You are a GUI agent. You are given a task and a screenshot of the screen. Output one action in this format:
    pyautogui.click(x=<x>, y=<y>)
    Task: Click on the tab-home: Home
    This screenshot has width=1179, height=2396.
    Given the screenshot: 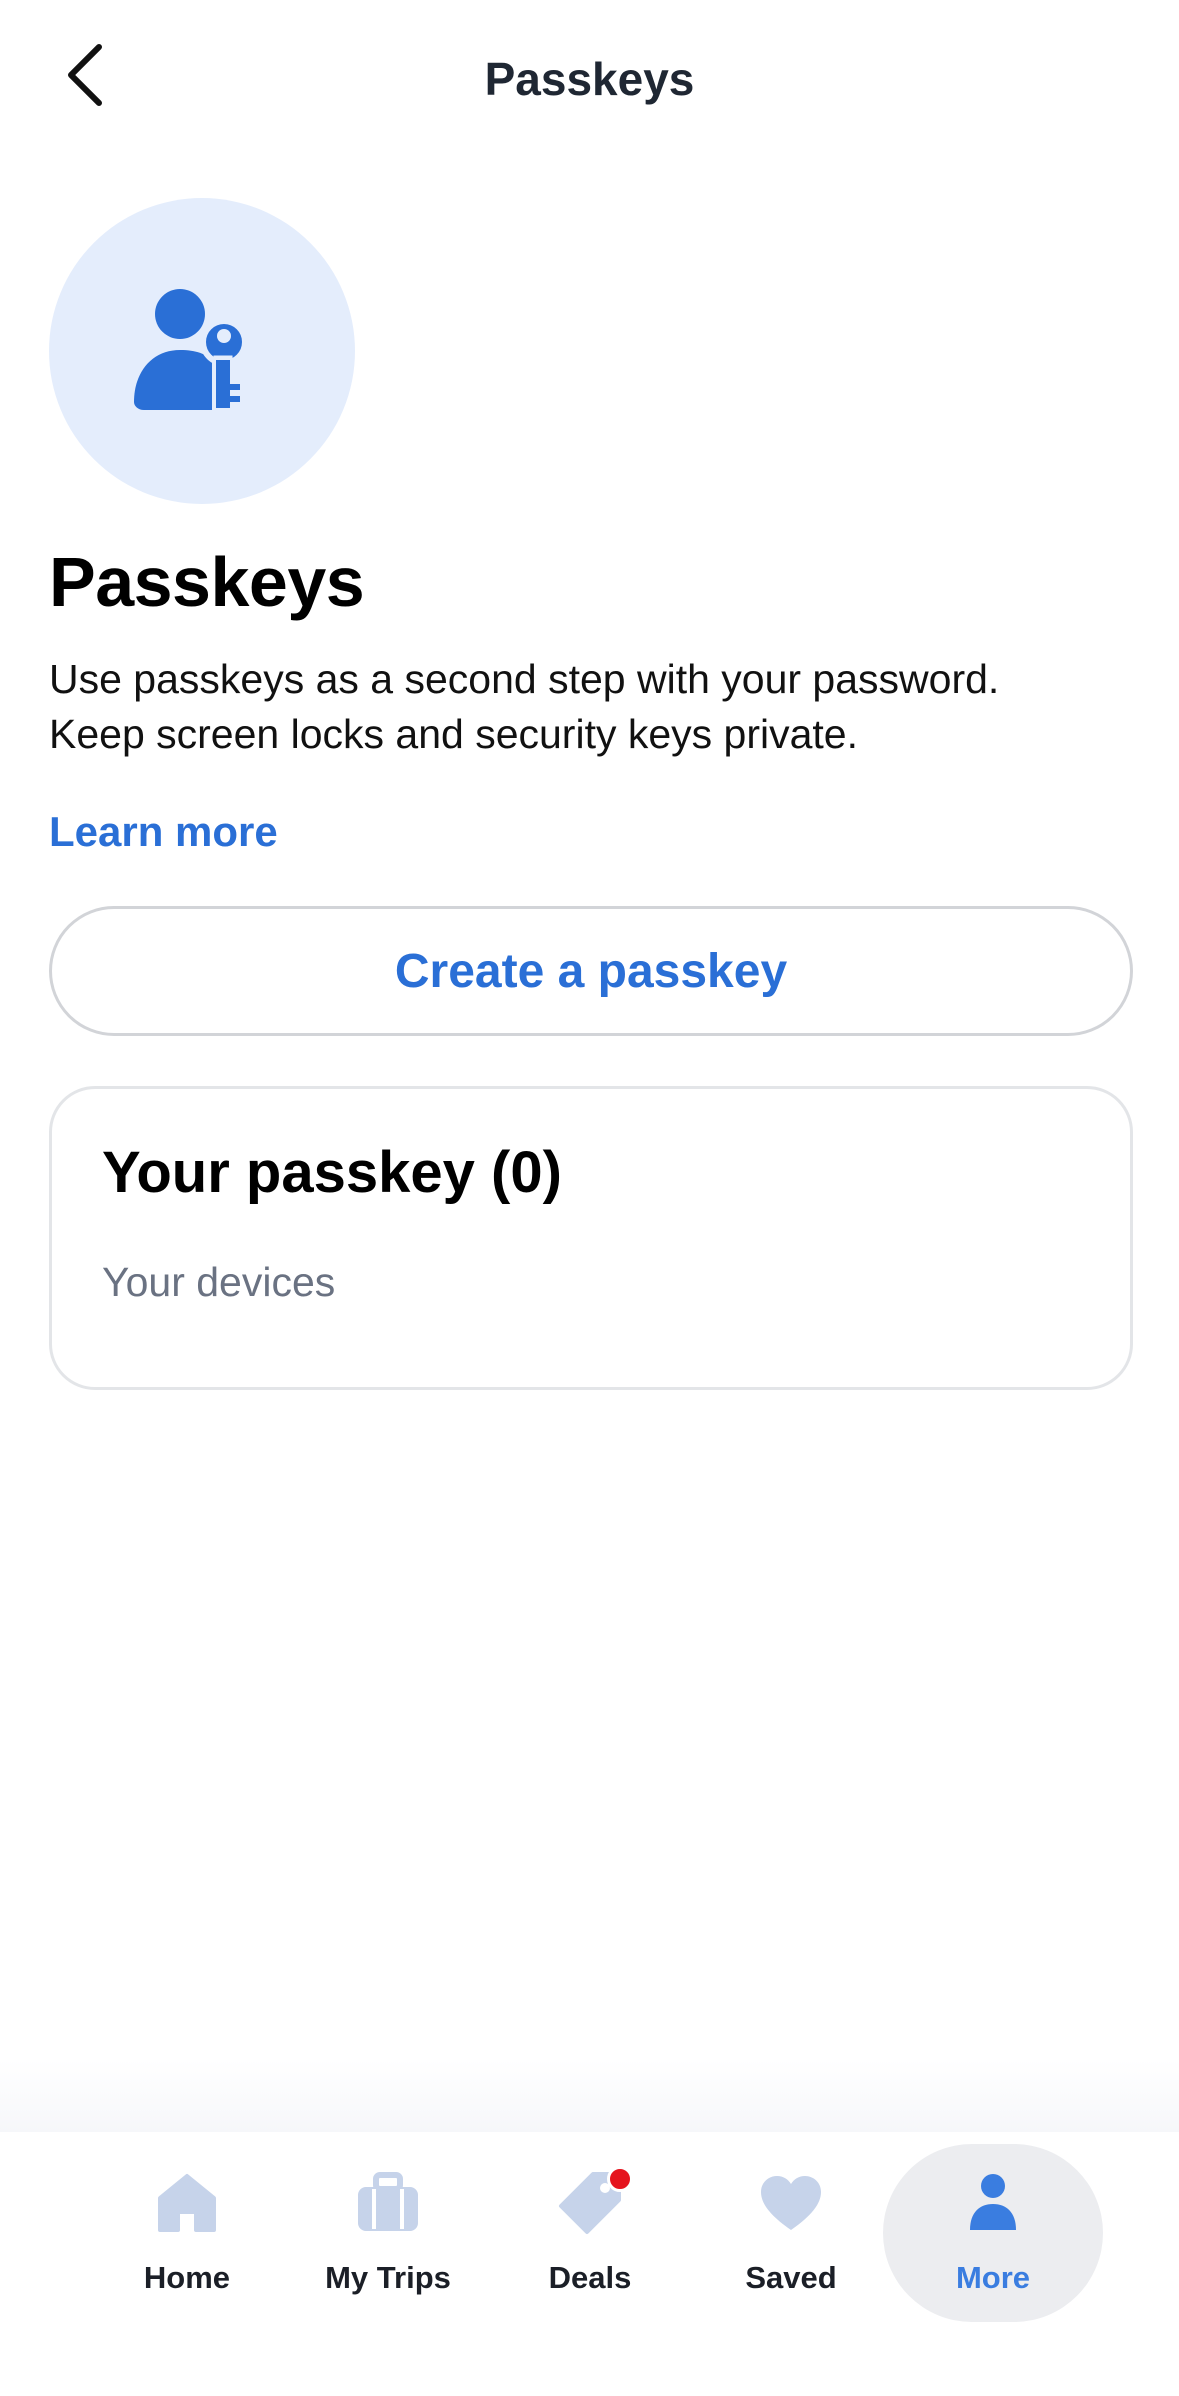 What is the action you would take?
    pyautogui.click(x=187, y=2233)
    